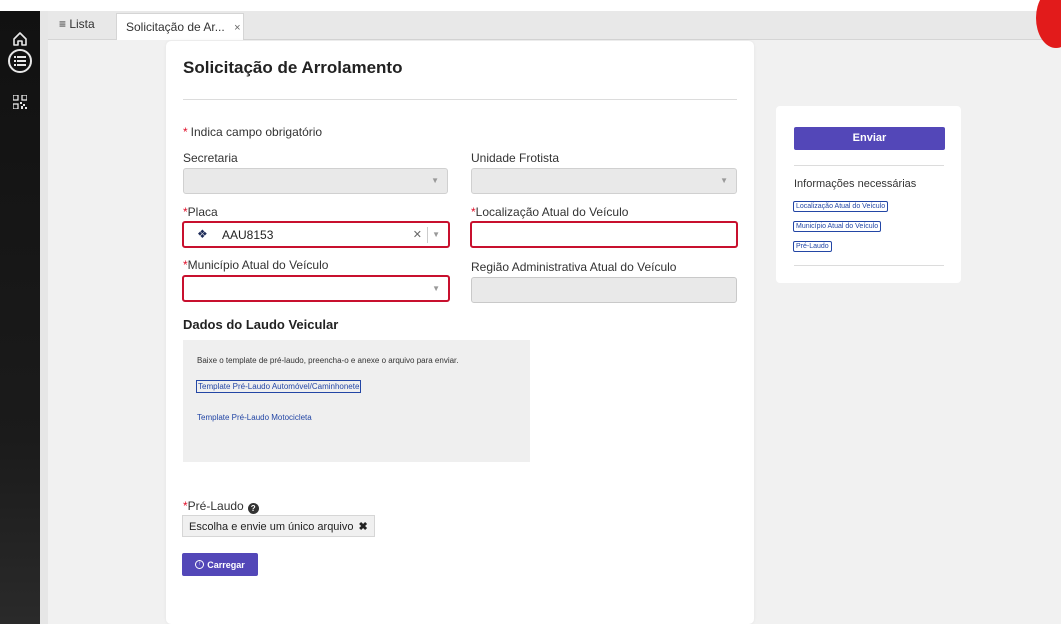  I want to click on municipio-select: ▼, so click(316, 288).